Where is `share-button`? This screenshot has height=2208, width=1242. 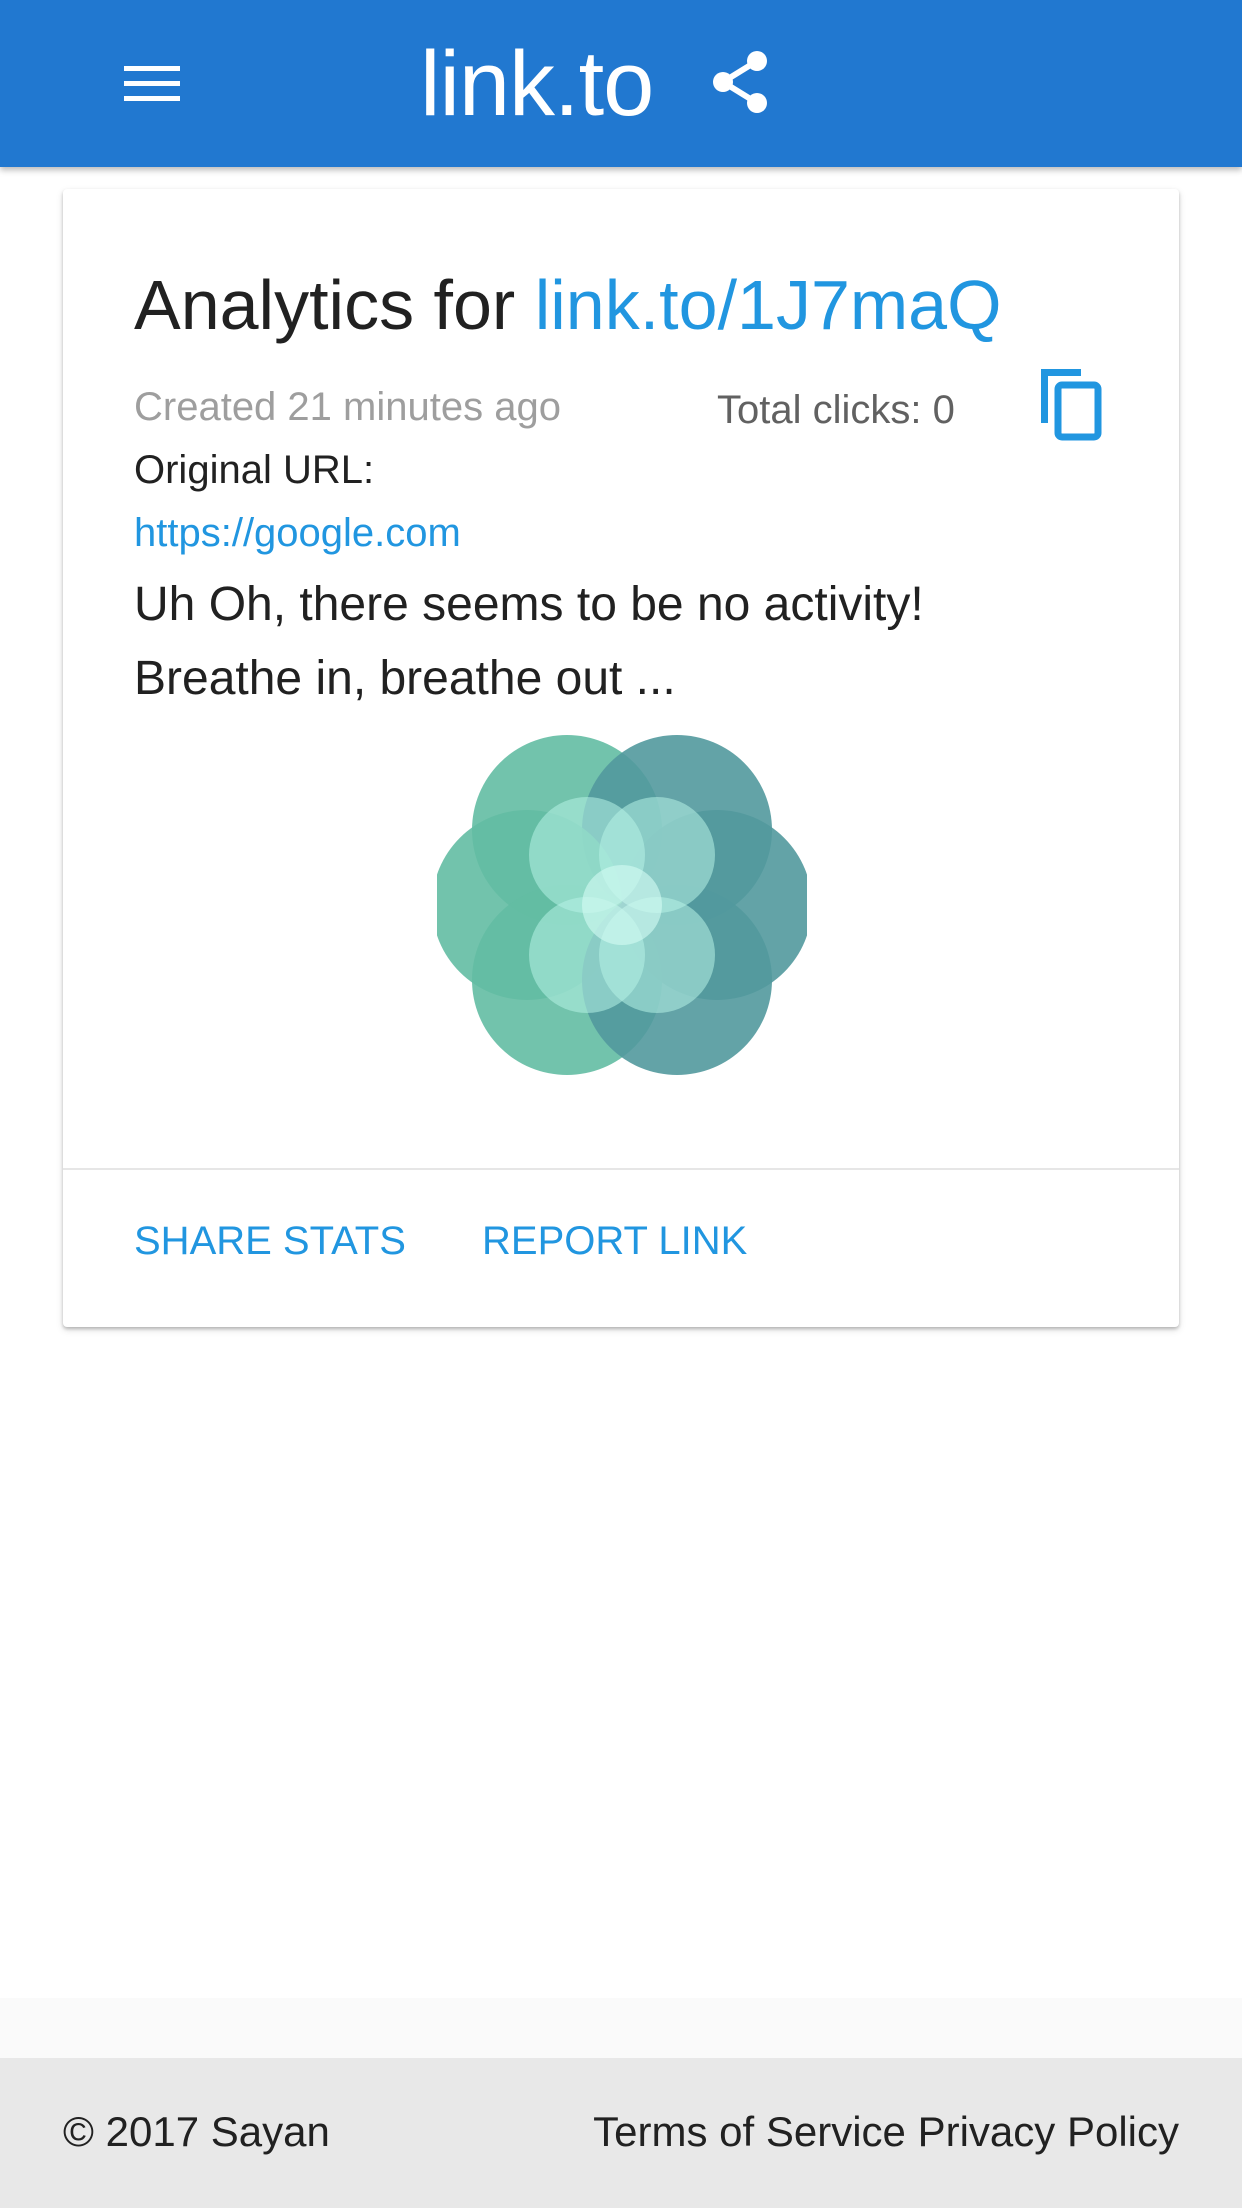
share-button is located at coordinates (740, 82).